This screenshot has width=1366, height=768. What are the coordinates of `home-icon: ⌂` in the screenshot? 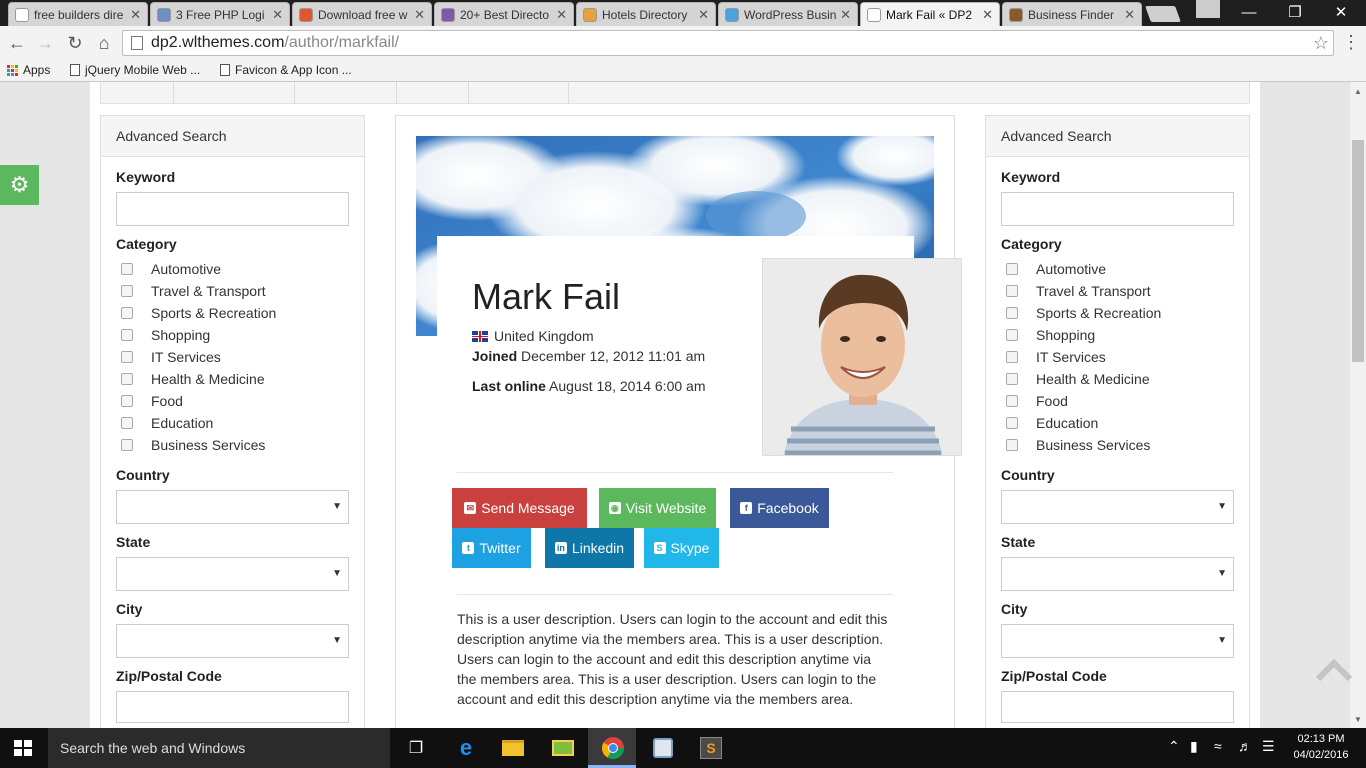 It's located at (104, 43).